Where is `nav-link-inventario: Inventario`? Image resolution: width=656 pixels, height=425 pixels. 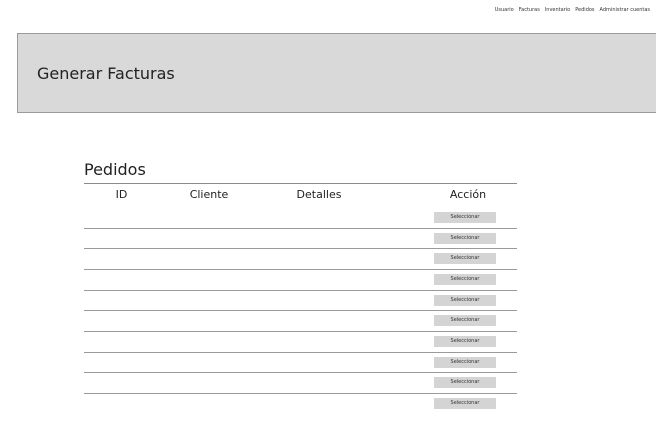
nav-link-inventario: Inventario is located at coordinates (557, 10).